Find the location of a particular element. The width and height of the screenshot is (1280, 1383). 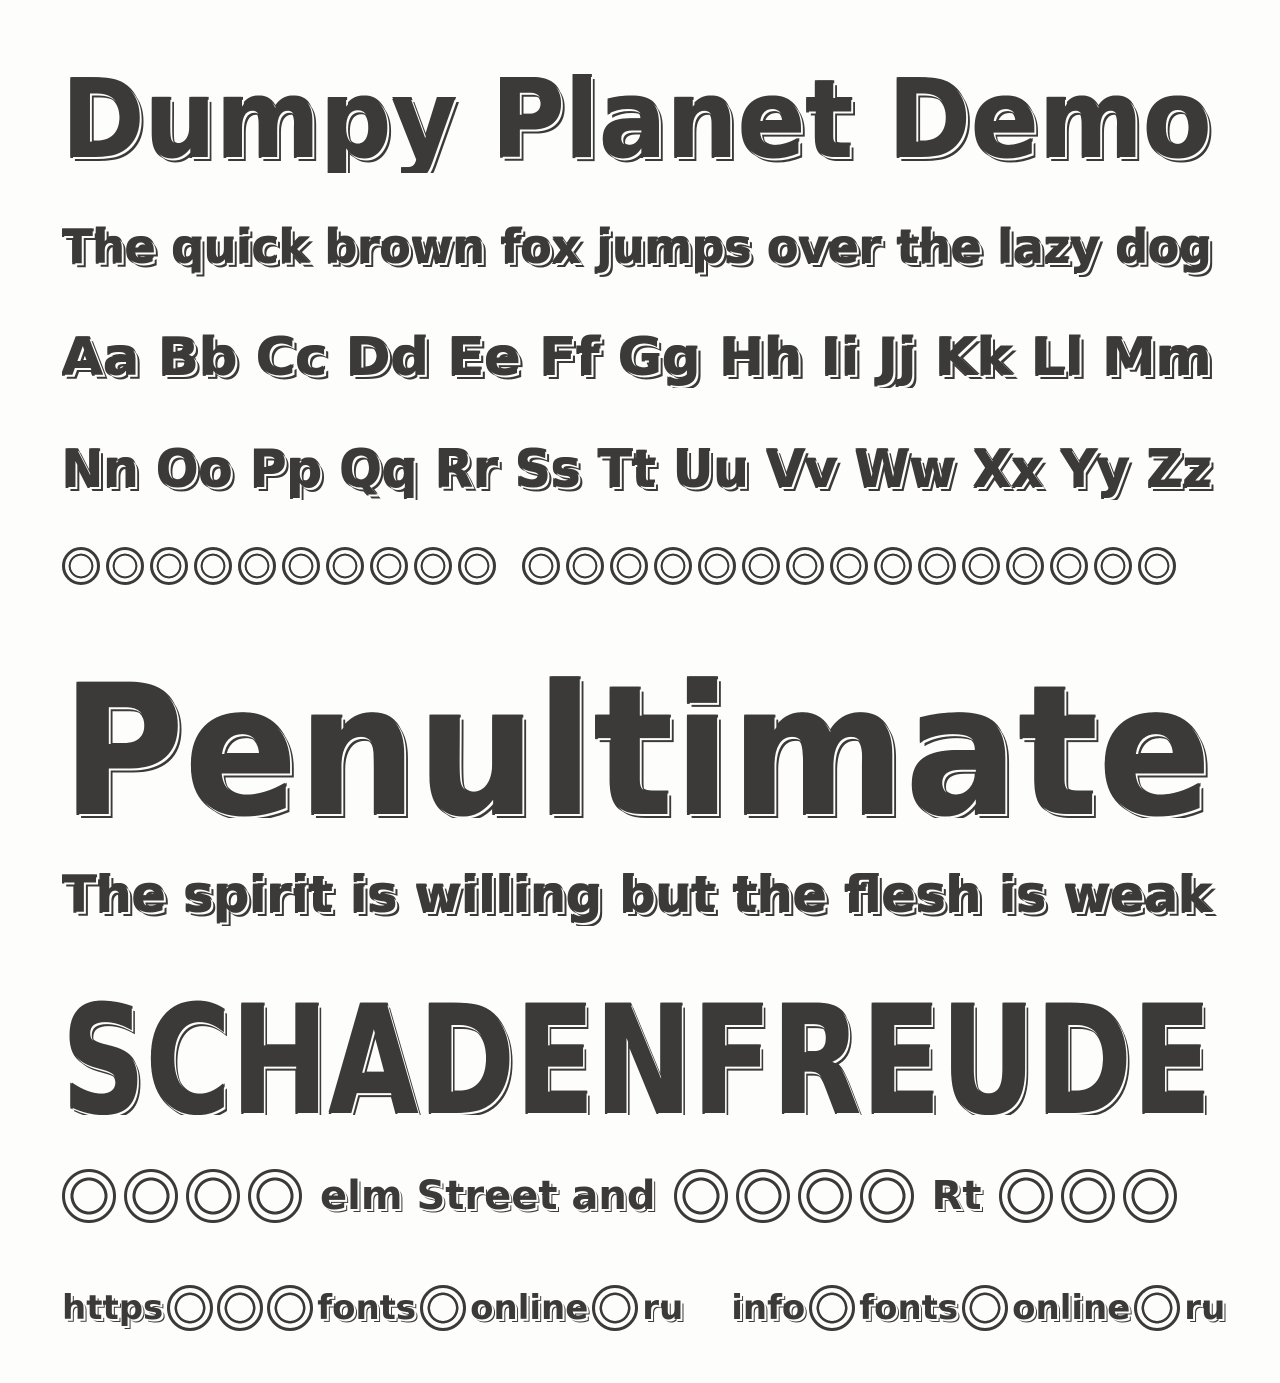

street-line: elm Street and Rt is located at coordinates (641, 1196).